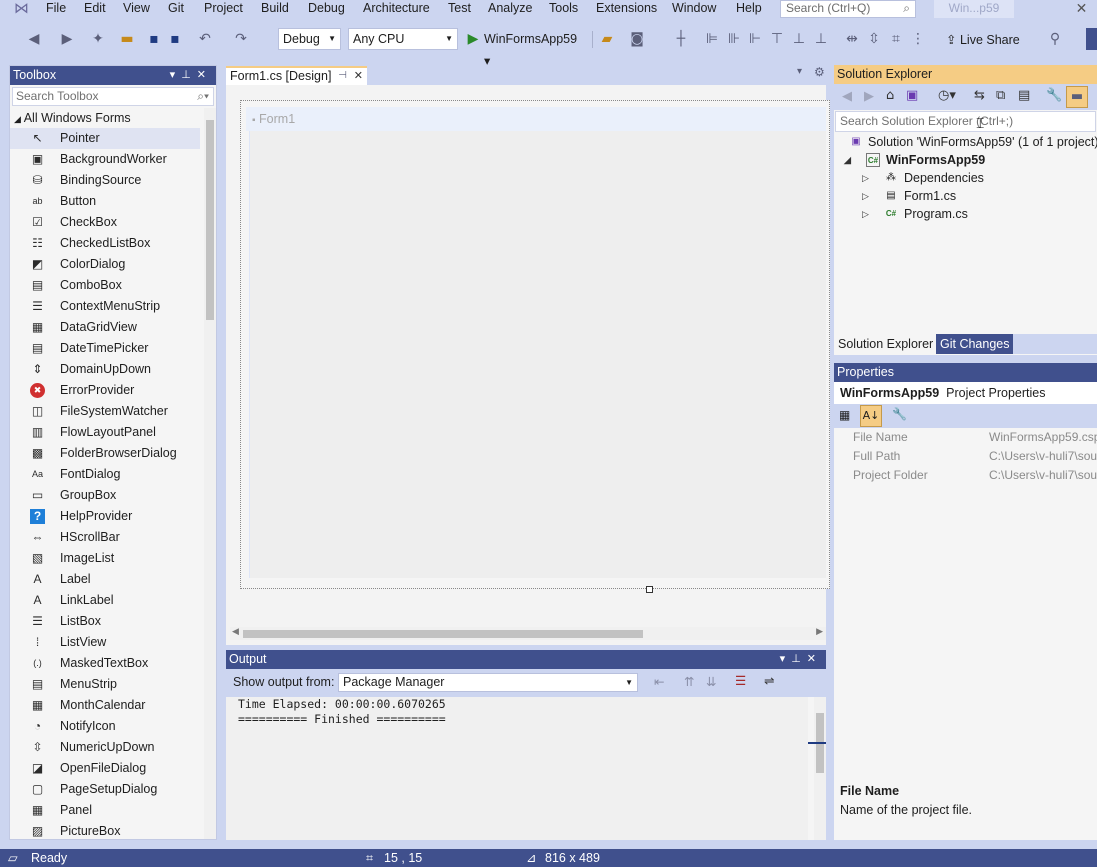 The width and height of the screenshot is (1097, 867). Describe the element at coordinates (235, 632) in the screenshot. I see `scroll-left-icon: ◀` at that location.